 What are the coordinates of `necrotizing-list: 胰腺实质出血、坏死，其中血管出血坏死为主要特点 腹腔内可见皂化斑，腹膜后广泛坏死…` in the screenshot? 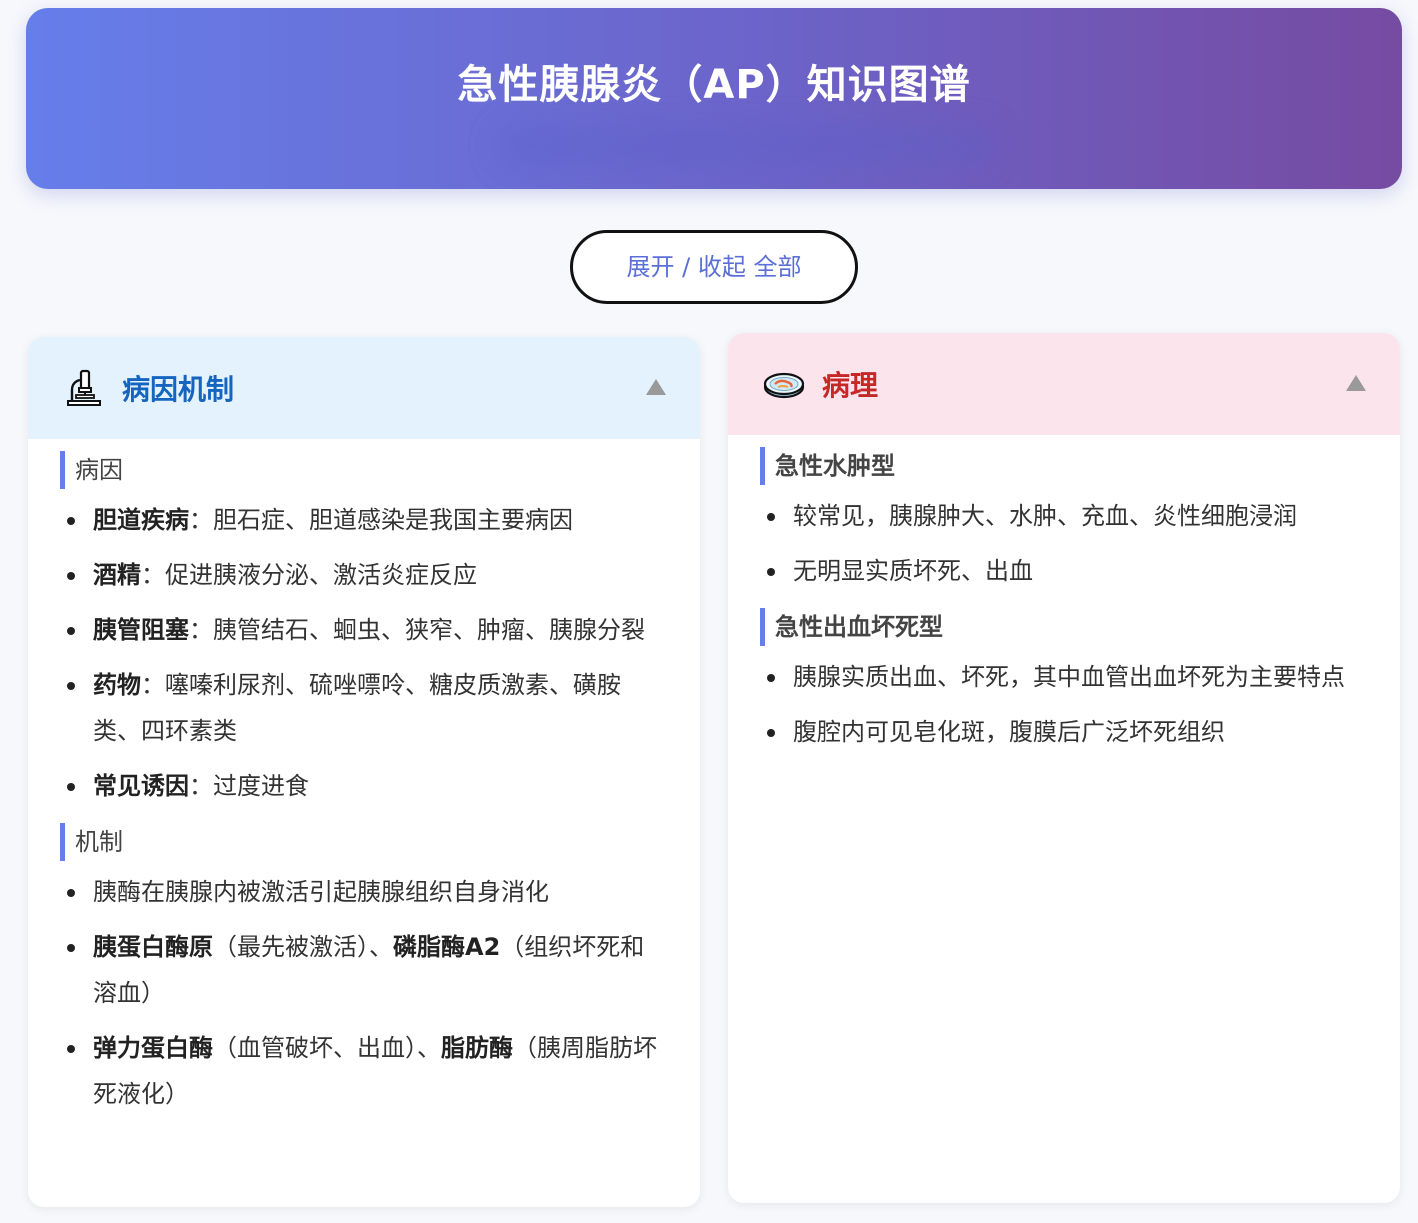 It's located at (1064, 704).